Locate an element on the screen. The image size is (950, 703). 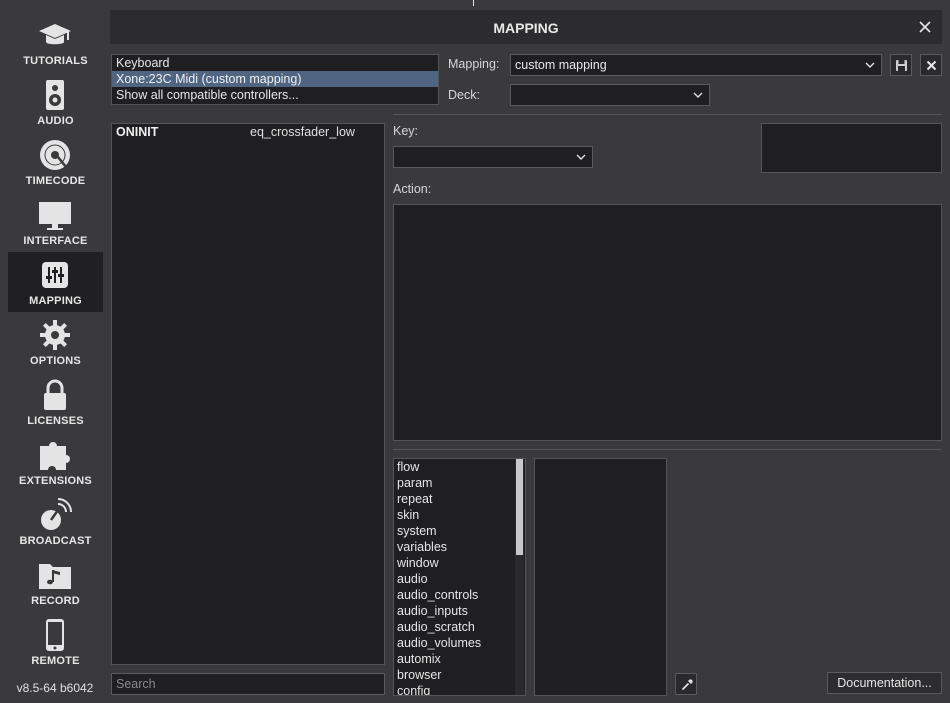
sidebar-item-mapping: MAPPING is located at coordinates (55, 282).